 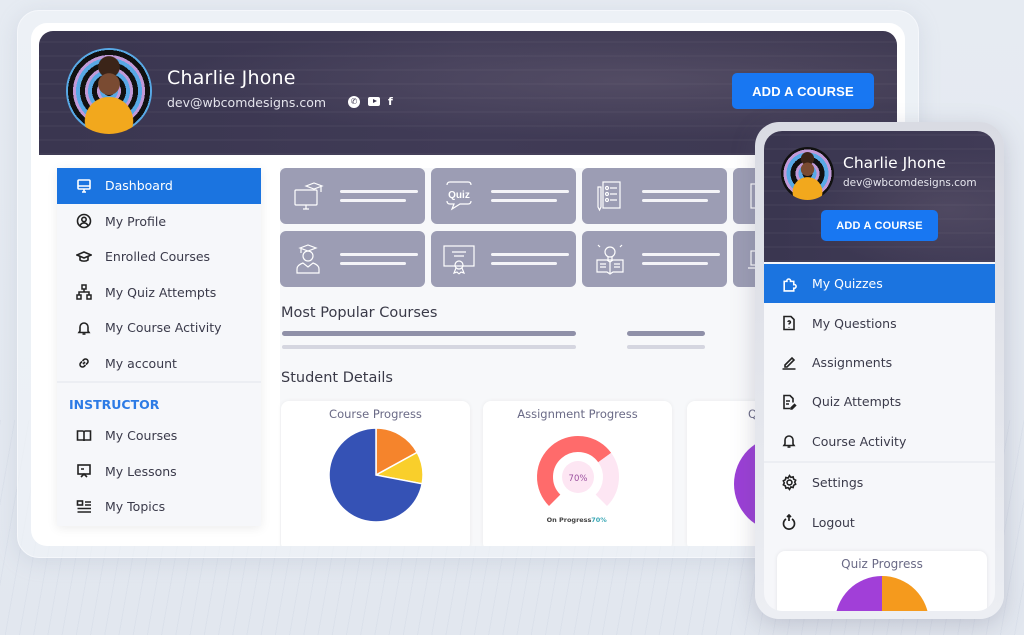 What do you see at coordinates (905, 593) in the screenshot?
I see `quiz-slice-orange` at bounding box center [905, 593].